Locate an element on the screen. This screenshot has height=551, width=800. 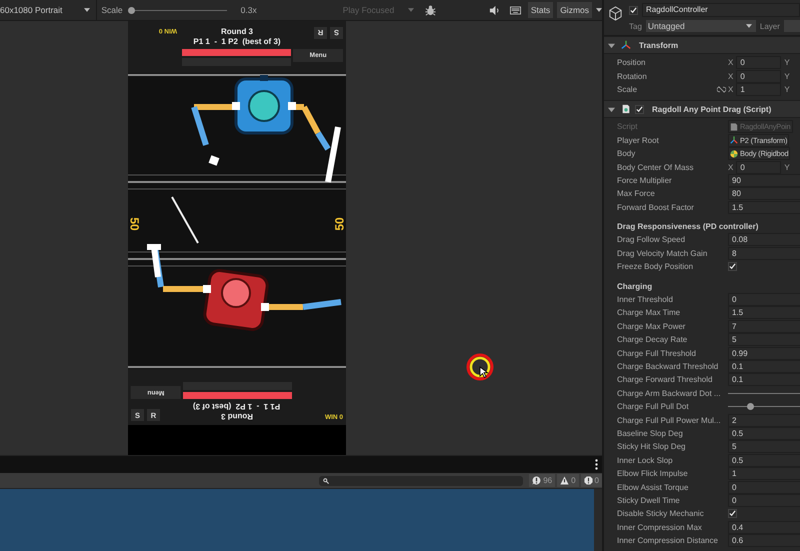
field-label: Inner Lock Slop is located at coordinates (645, 460).